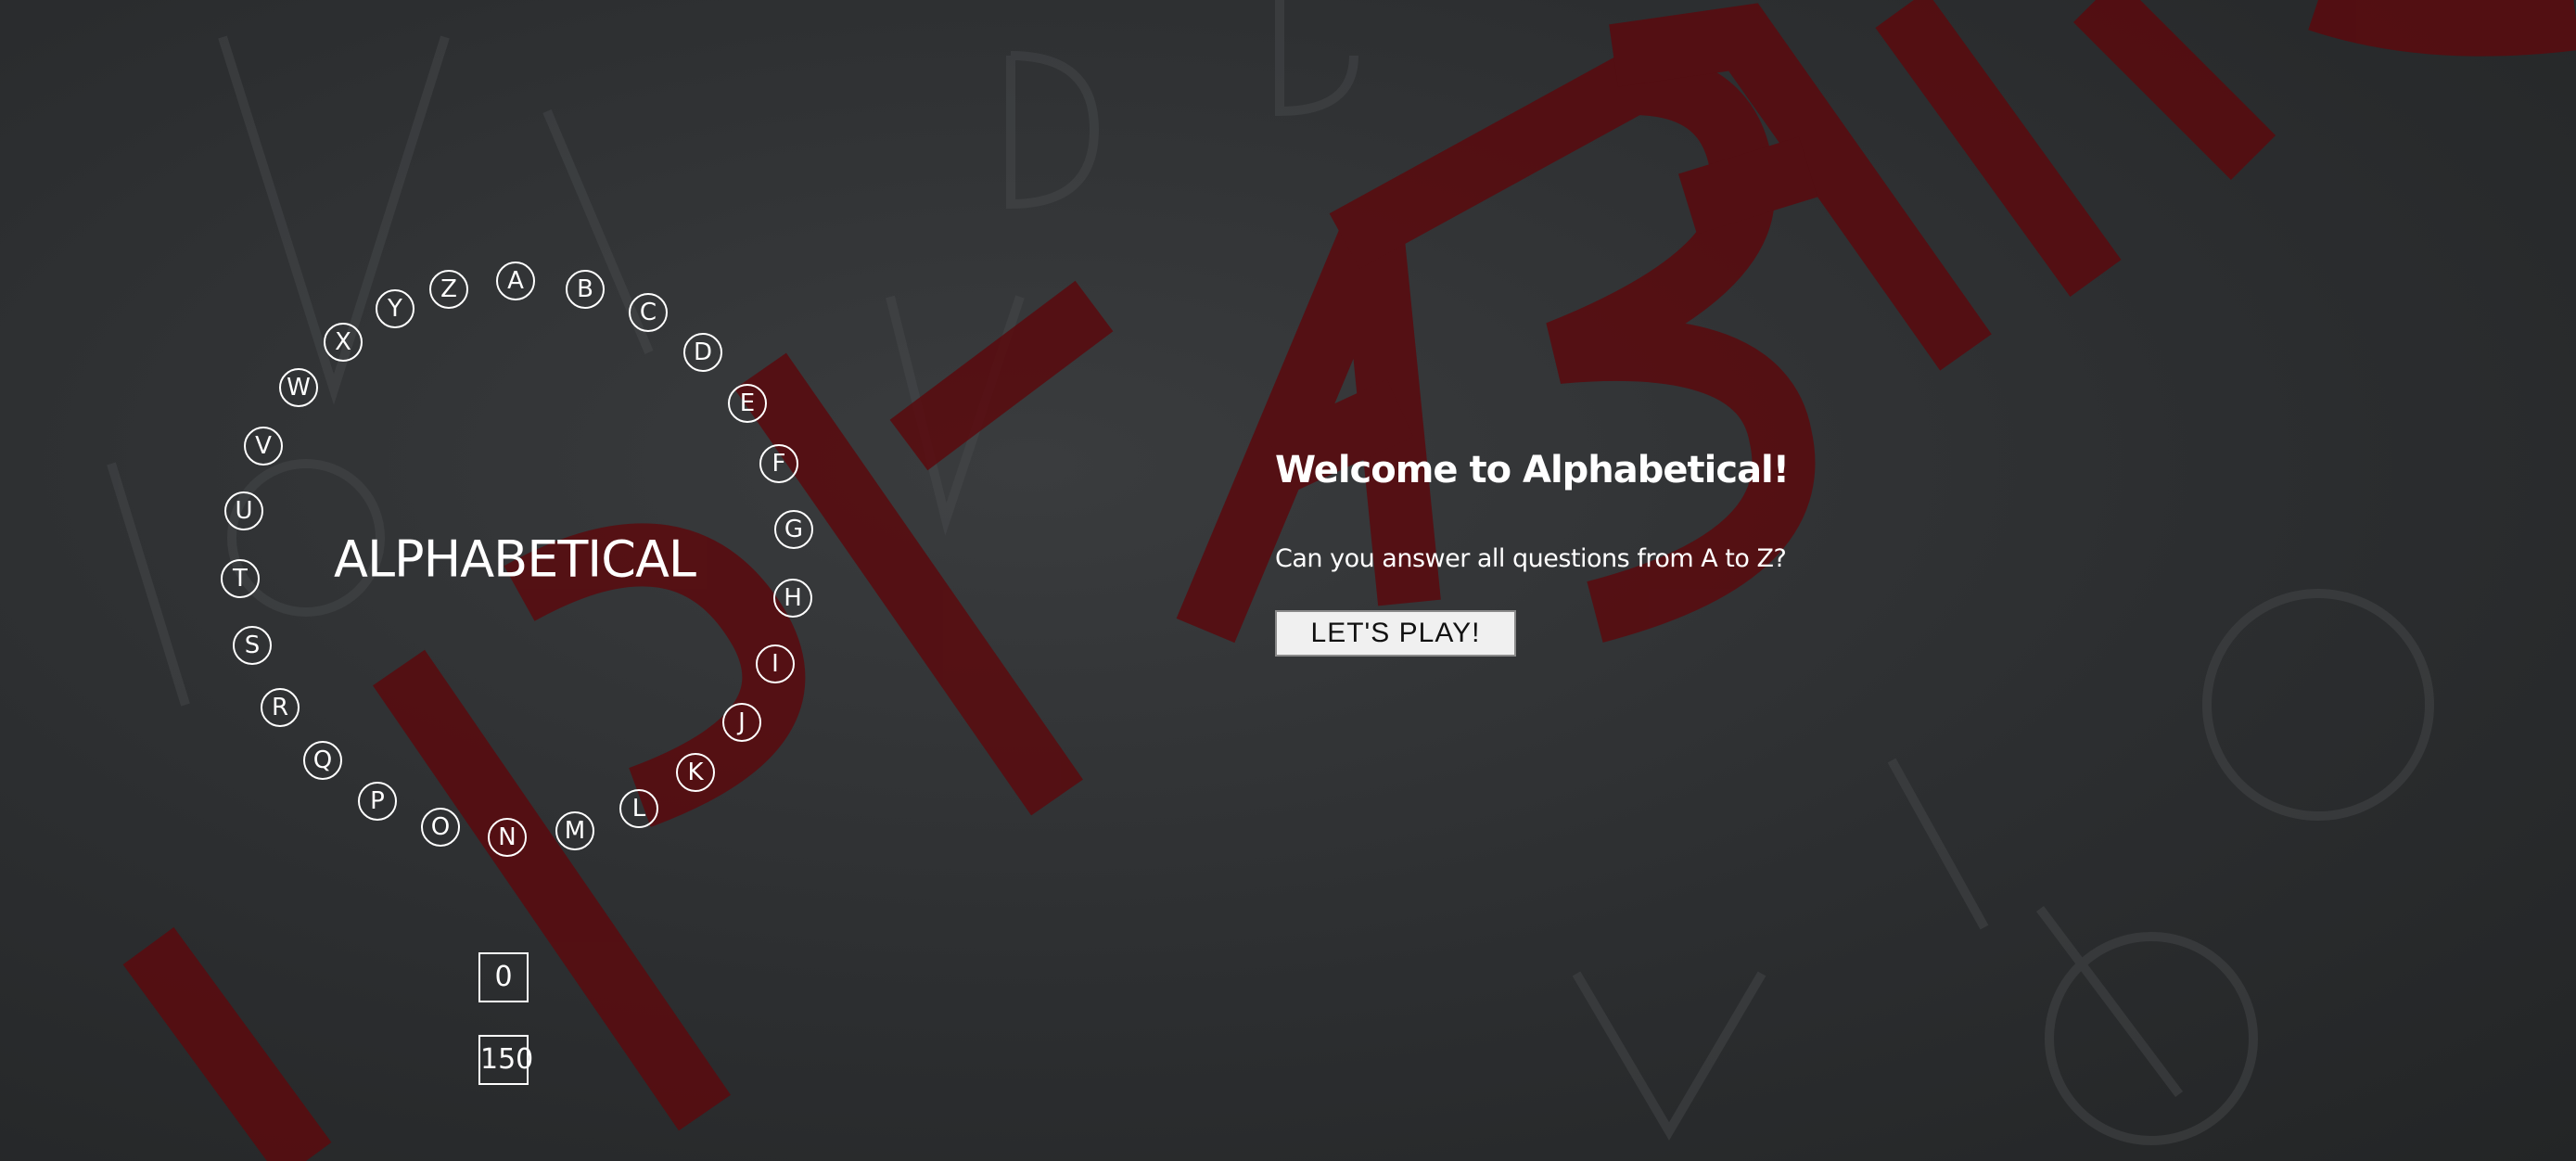  What do you see at coordinates (298, 388) in the screenshot?
I see `letter-w-button: W` at bounding box center [298, 388].